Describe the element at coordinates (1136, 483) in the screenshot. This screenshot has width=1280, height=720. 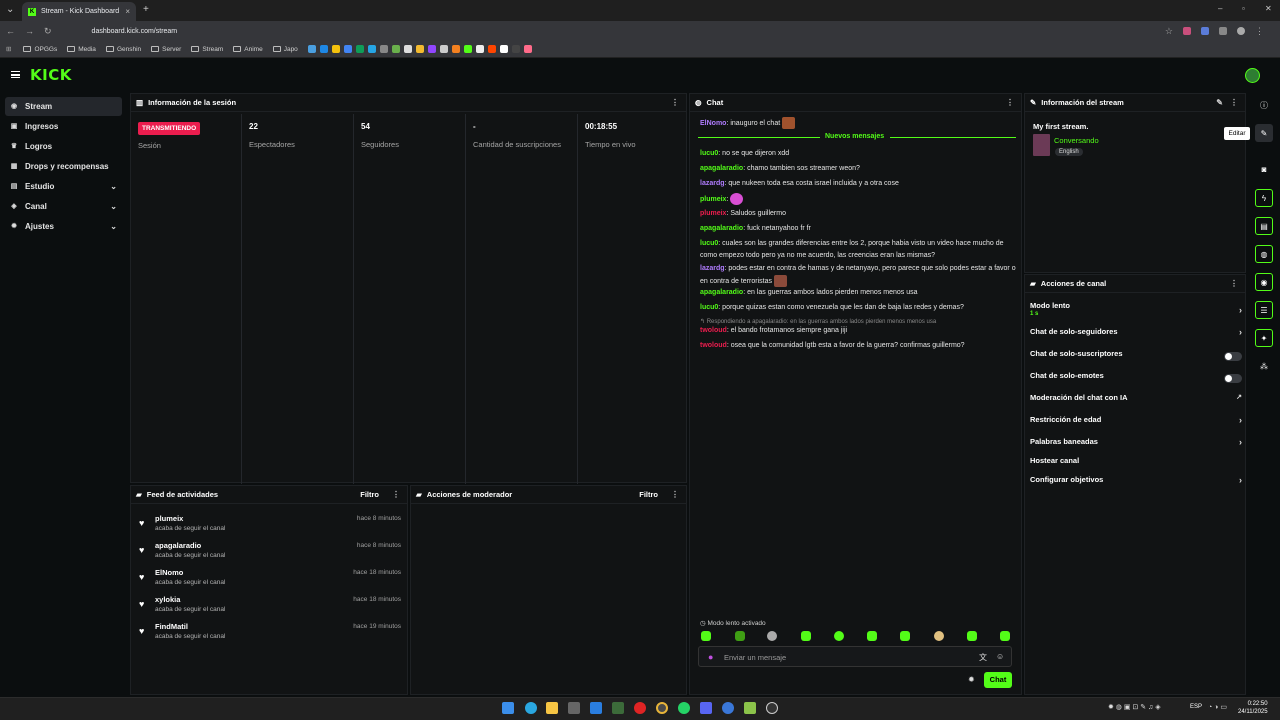
I see `goals-row: Configurar objetivos ›` at that location.